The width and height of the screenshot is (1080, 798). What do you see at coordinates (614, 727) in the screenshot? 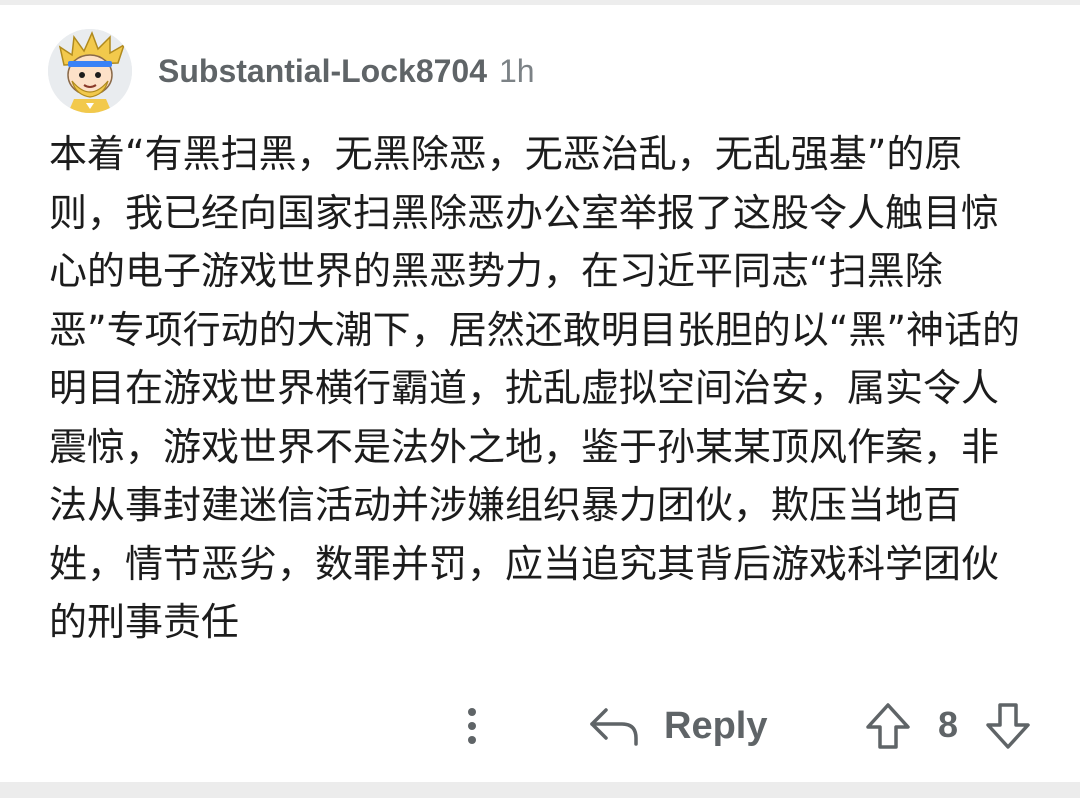
I see `reply-arrow-icon` at bounding box center [614, 727].